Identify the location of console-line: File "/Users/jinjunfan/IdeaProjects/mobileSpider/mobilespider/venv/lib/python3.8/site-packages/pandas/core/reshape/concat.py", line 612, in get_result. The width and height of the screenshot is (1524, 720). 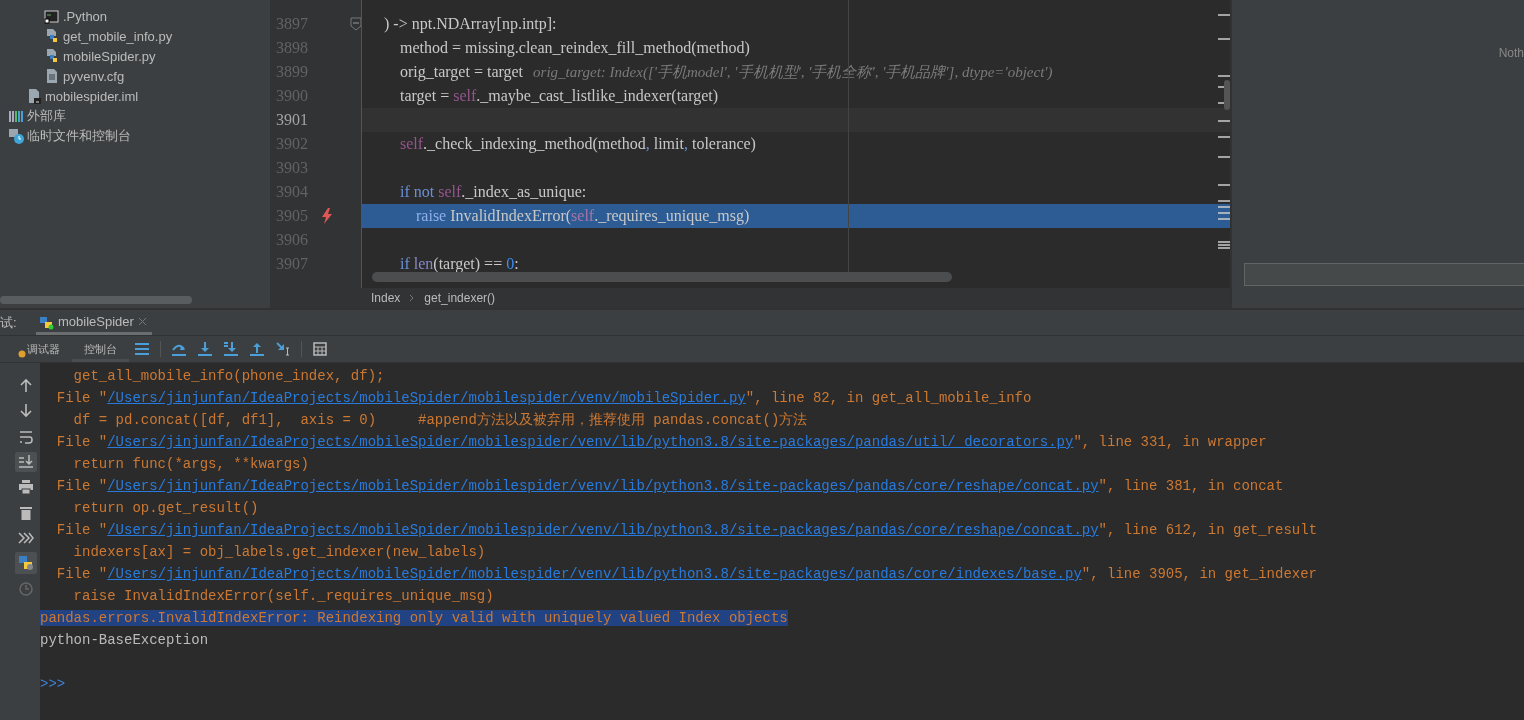
(686, 530).